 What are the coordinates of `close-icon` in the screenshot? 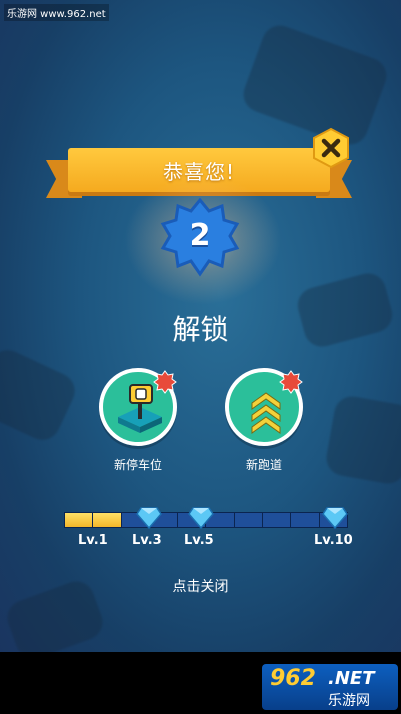 It's located at (331, 148).